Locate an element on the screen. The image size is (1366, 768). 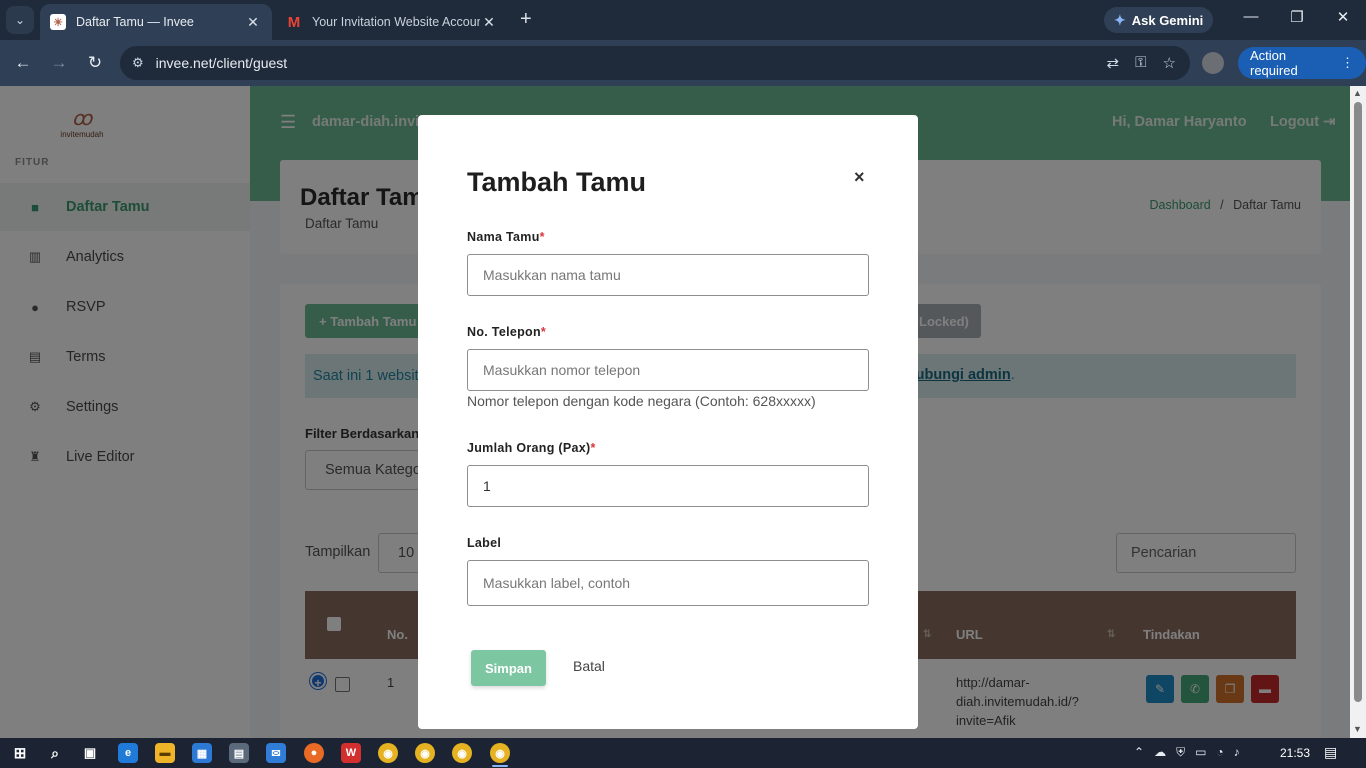
phone-input: Masukkan nomor telepon is located at coordinates (668, 370).